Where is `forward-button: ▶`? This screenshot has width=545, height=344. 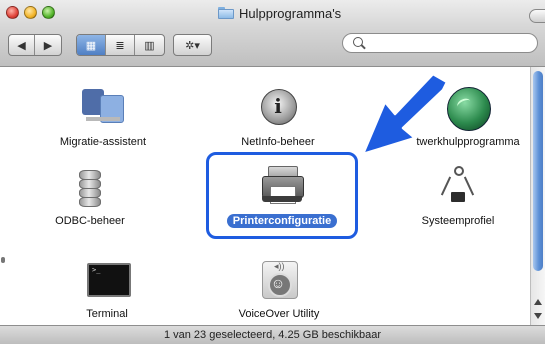 forward-button: ▶ is located at coordinates (48, 45).